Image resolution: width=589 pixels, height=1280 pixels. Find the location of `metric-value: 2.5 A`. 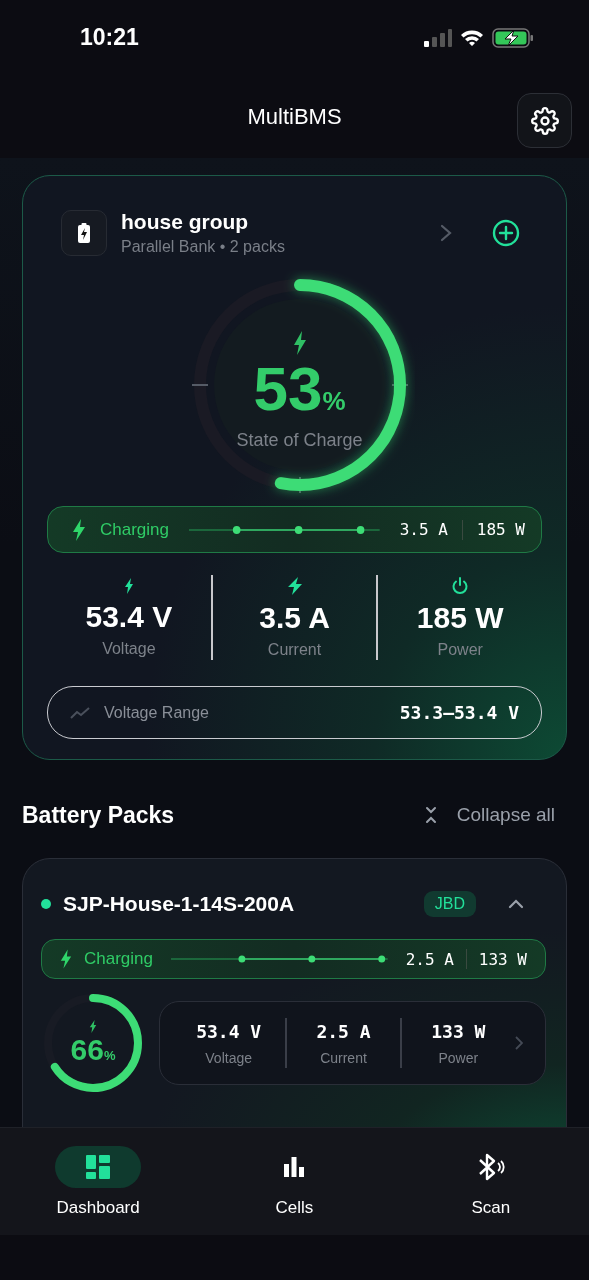

metric-value: 2.5 A is located at coordinates (343, 1031).